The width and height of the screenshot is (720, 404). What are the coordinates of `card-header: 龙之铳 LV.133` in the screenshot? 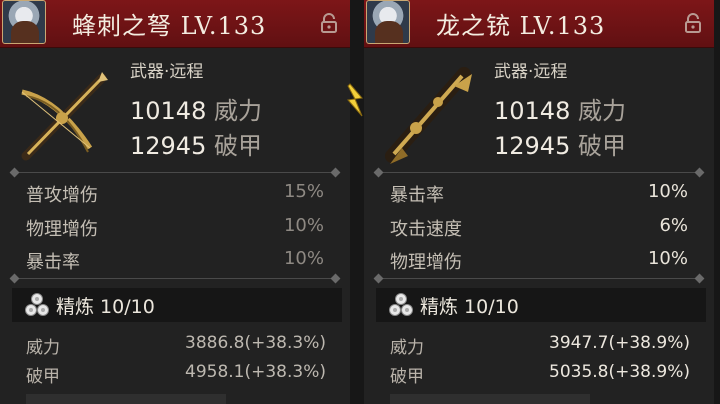 It's located at (539, 24).